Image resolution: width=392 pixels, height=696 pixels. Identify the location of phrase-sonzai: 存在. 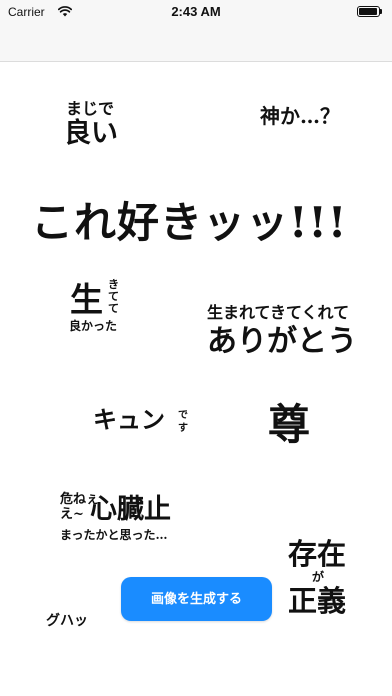
(317, 554).